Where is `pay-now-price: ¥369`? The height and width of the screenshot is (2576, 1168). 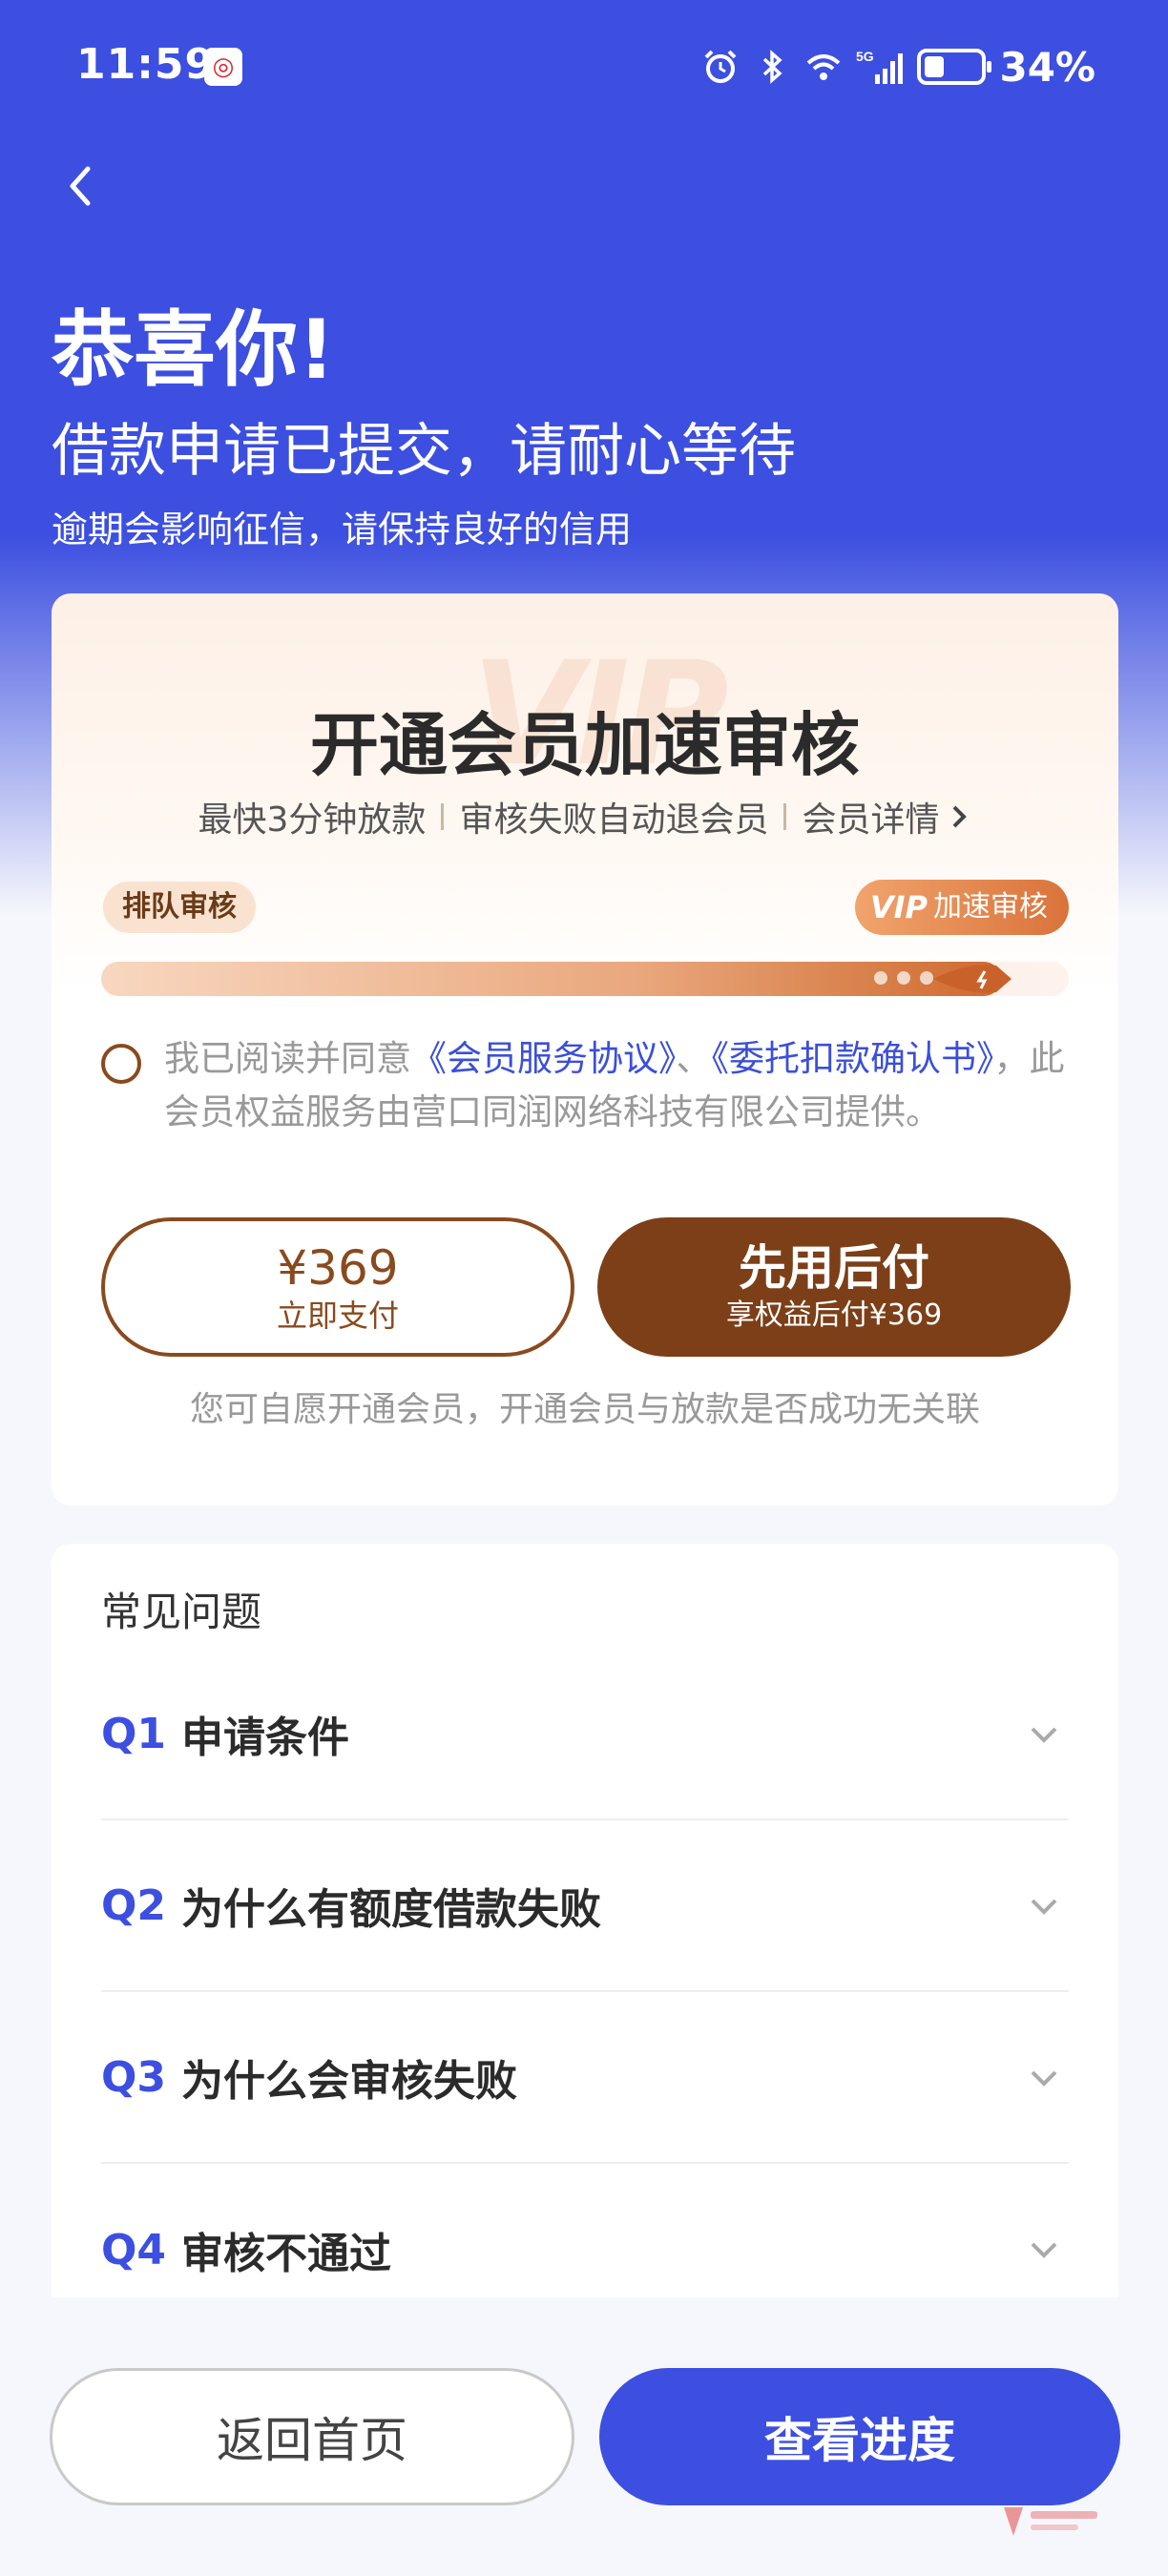 pay-now-price: ¥369 is located at coordinates (338, 1268).